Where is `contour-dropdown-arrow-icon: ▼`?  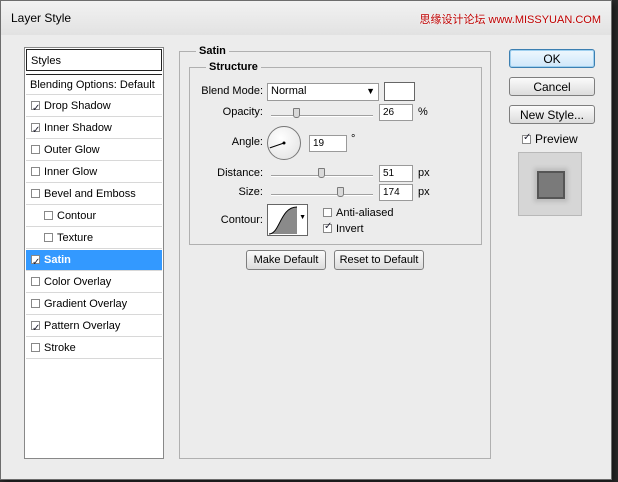 contour-dropdown-arrow-icon: ▼ is located at coordinates (302, 217).